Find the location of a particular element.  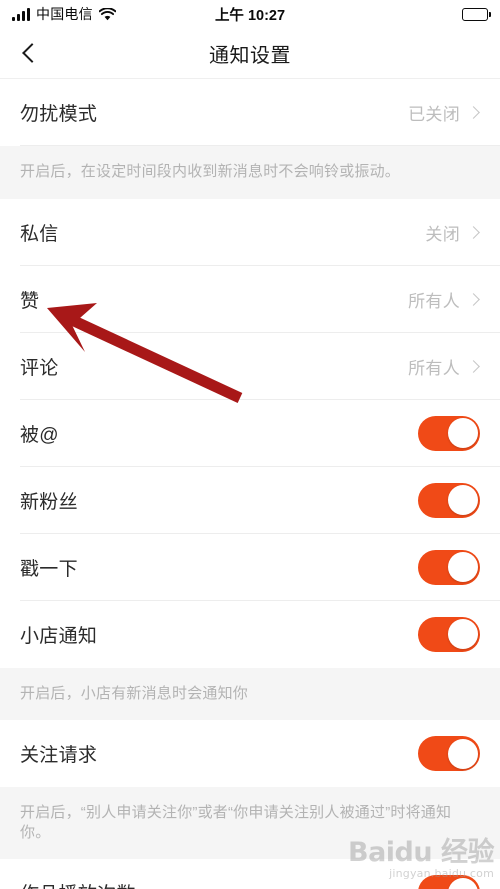

toggle-shop-notifications is located at coordinates (449, 634).